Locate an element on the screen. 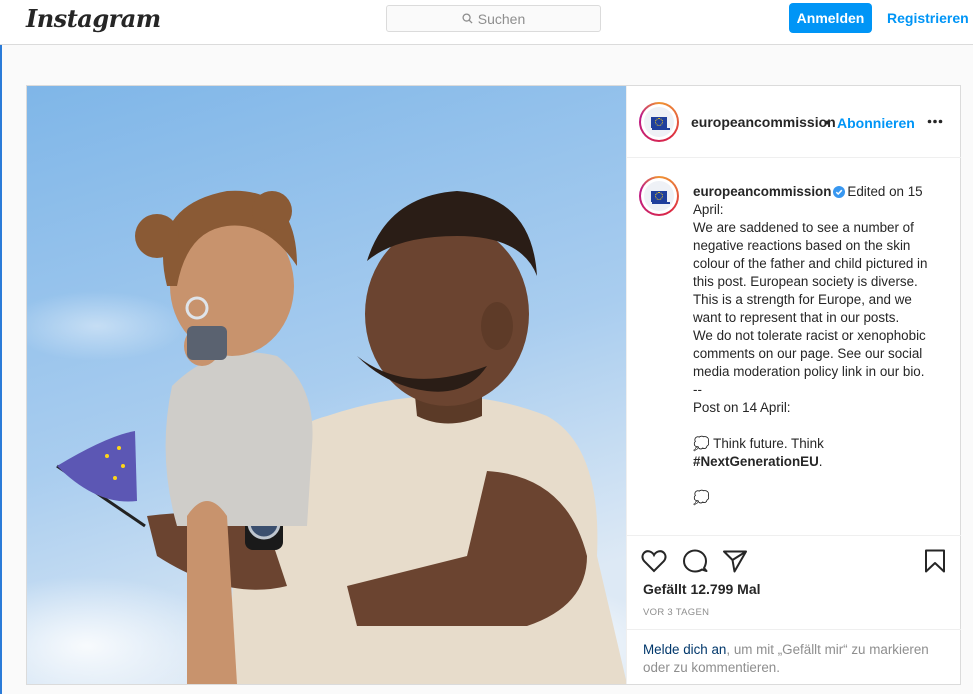 The height and width of the screenshot is (694, 973). caption-punctuation: . is located at coordinates (820, 461).